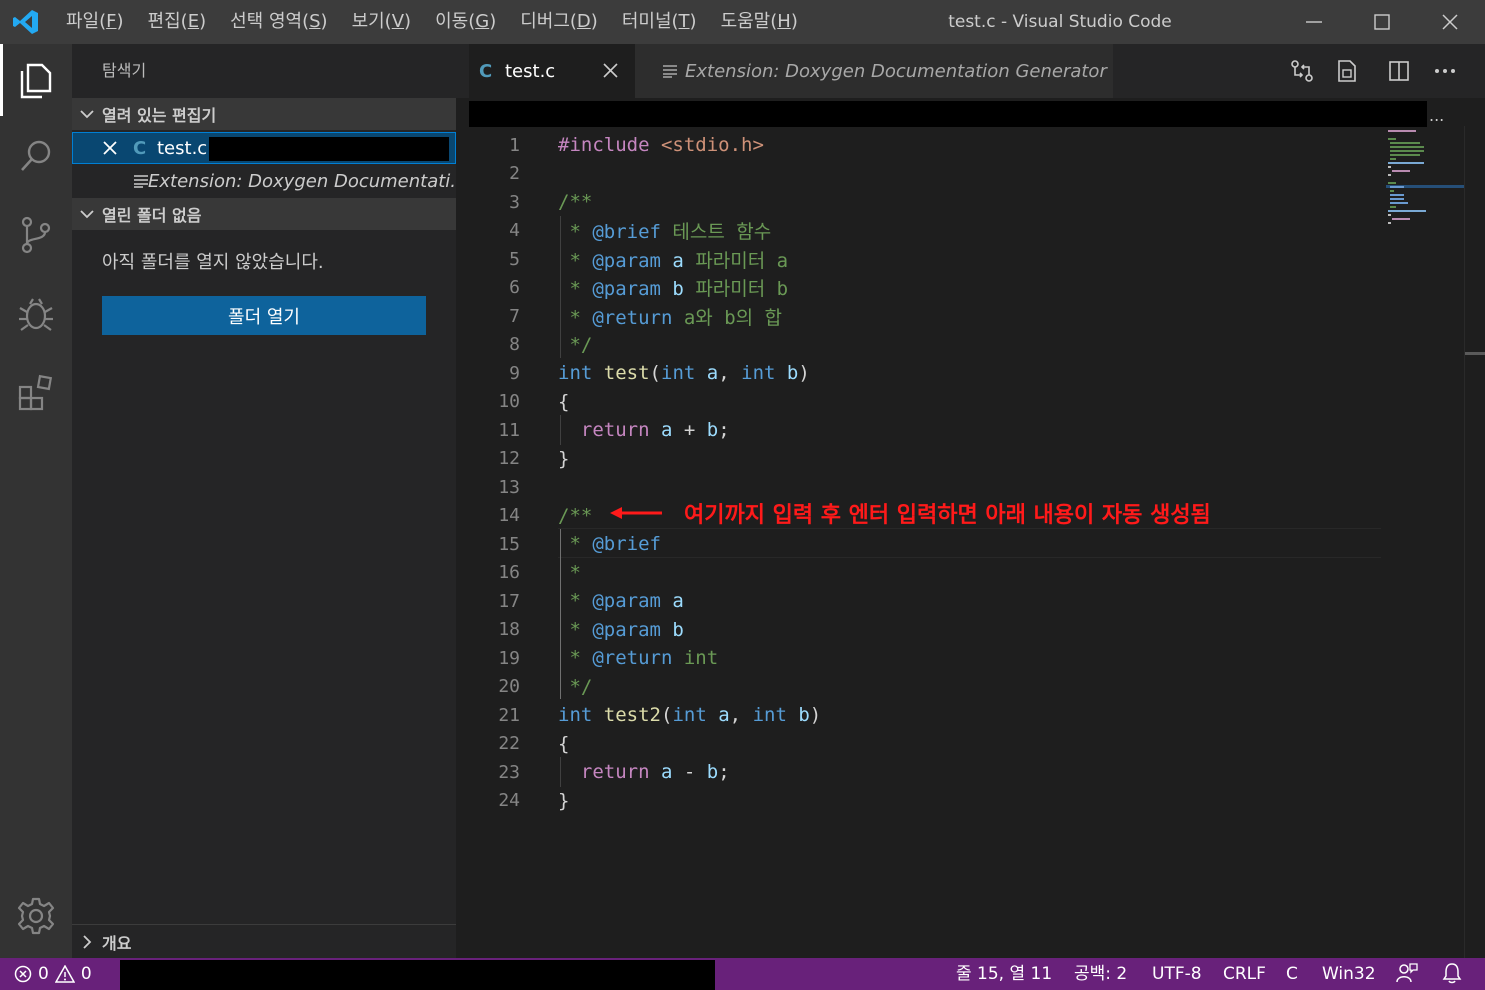 Image resolution: width=1485 pixels, height=990 pixels. Describe the element at coordinates (36, 393) in the screenshot. I see `extensions-activity` at that location.